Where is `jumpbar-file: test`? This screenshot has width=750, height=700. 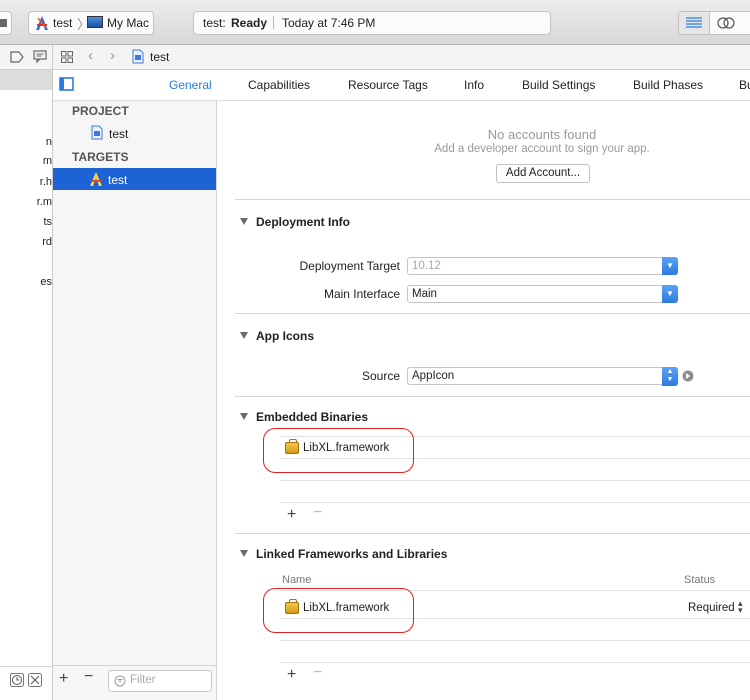 jumpbar-file: test is located at coordinates (159, 57).